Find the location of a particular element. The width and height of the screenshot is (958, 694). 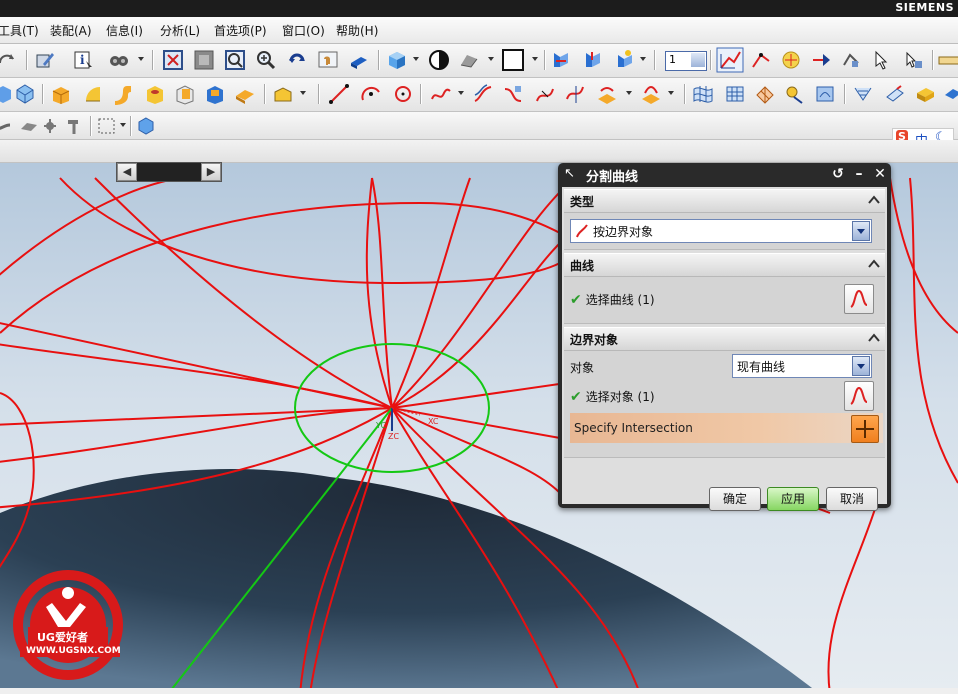

chamfer-icon is located at coordinates (29, 126).